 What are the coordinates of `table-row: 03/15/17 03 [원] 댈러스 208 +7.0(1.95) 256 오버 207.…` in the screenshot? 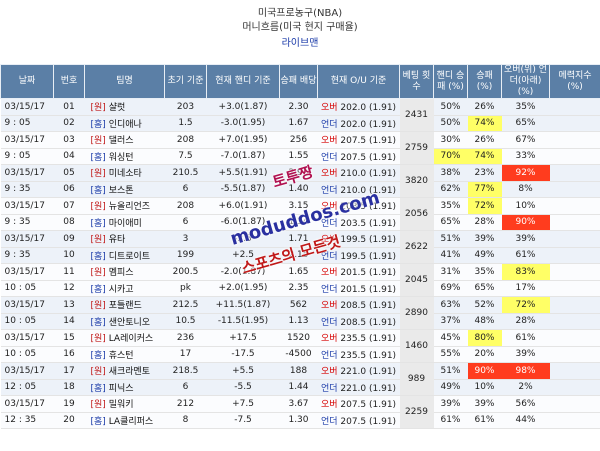 It's located at (300, 148).